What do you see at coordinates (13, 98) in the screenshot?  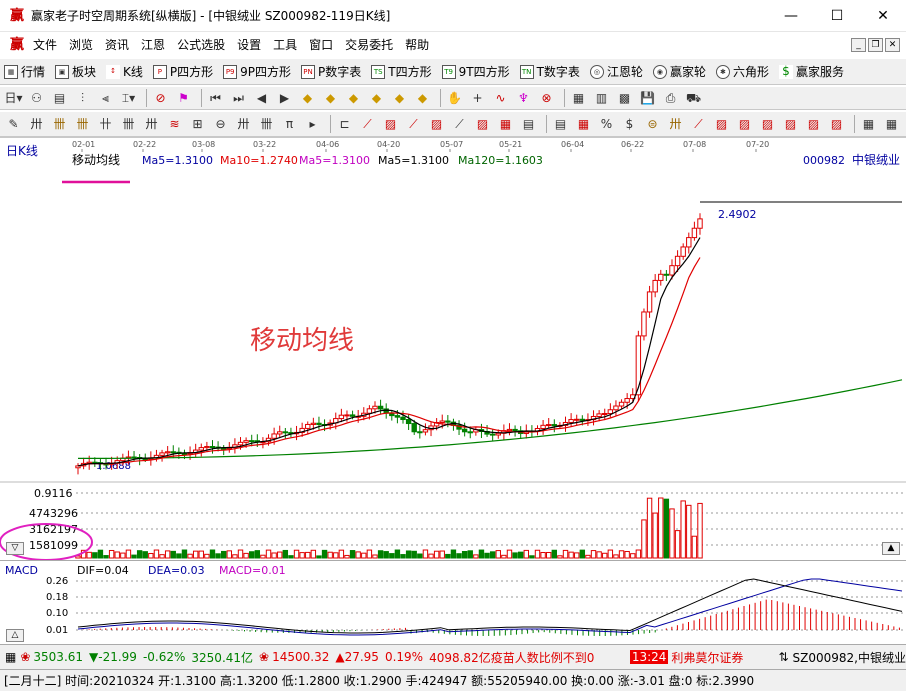 I see `period-select: 日▾` at bounding box center [13, 98].